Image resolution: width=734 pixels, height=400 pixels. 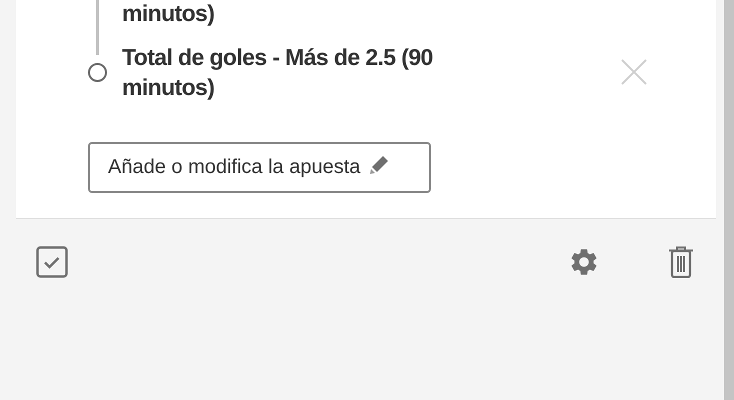 What do you see at coordinates (379, 165) in the screenshot?
I see `pencil-icon` at bounding box center [379, 165].